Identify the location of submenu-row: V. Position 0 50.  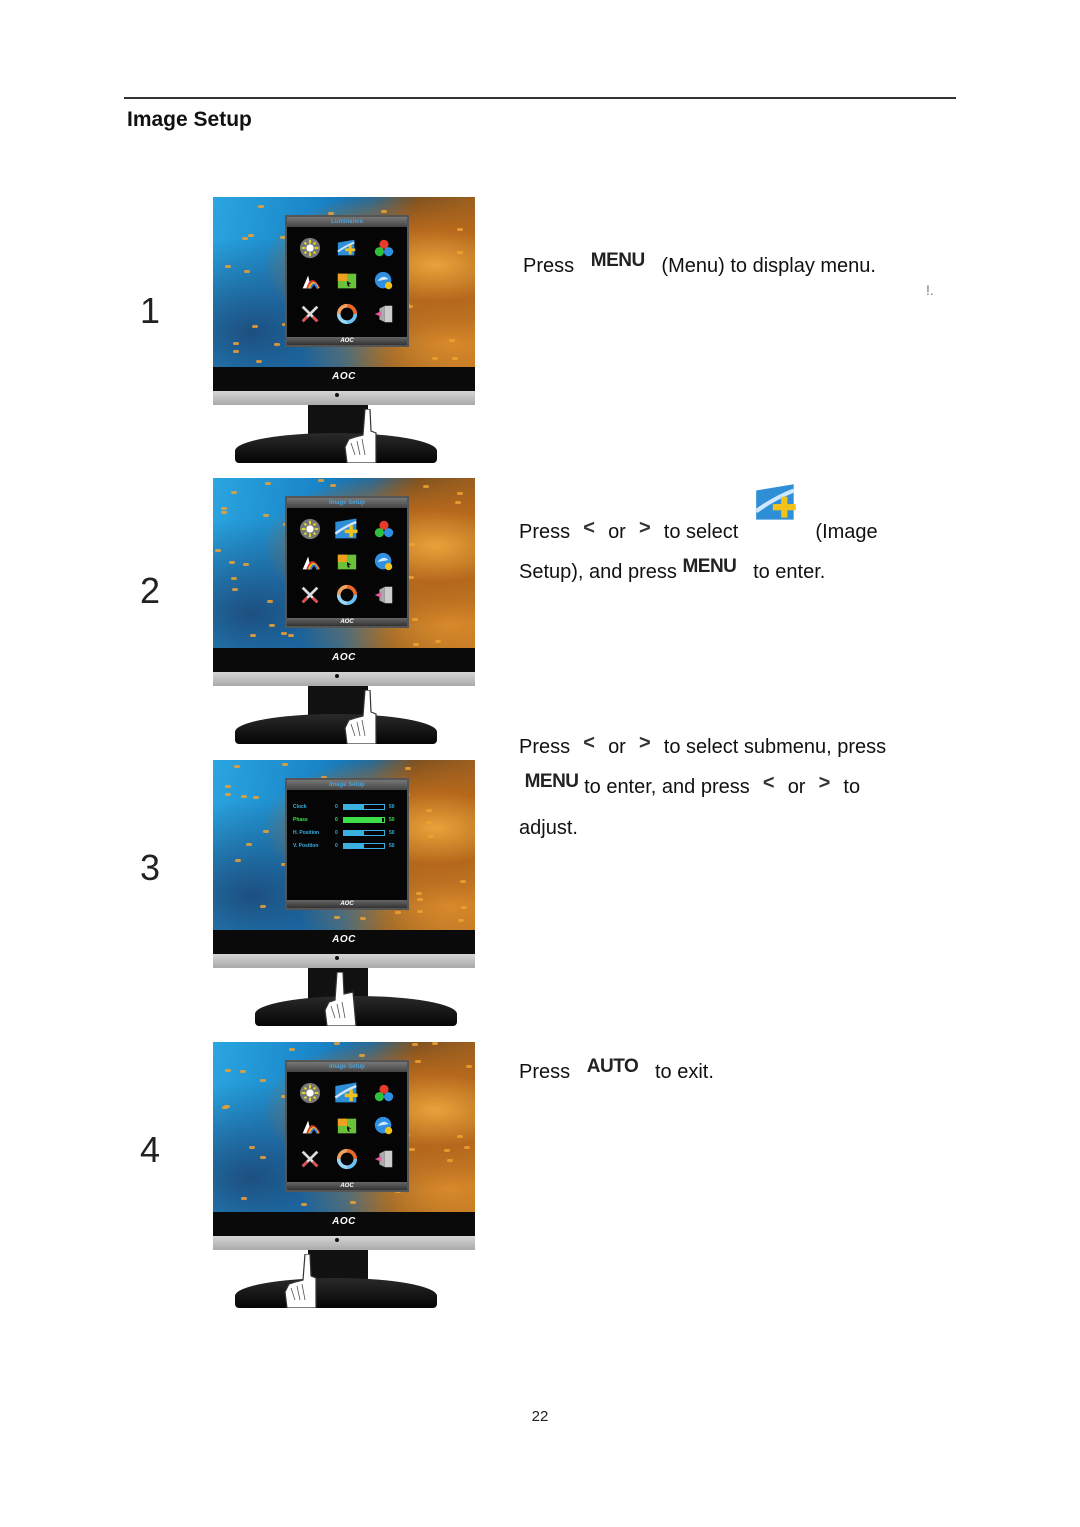
(347, 845).